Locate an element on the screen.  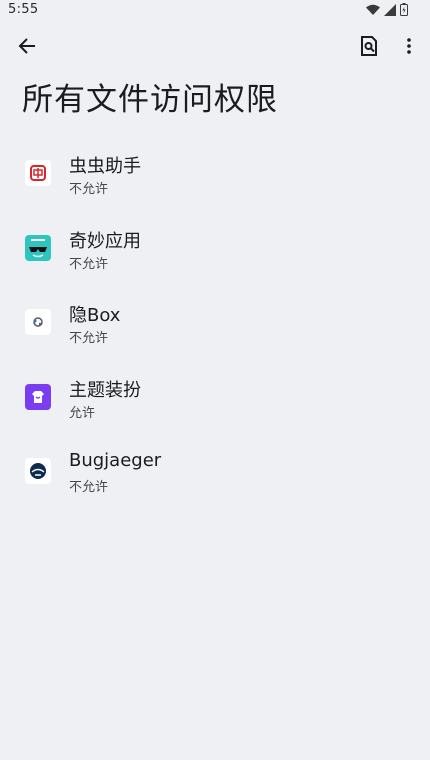
arrow-back-icon is located at coordinates (27, 48).